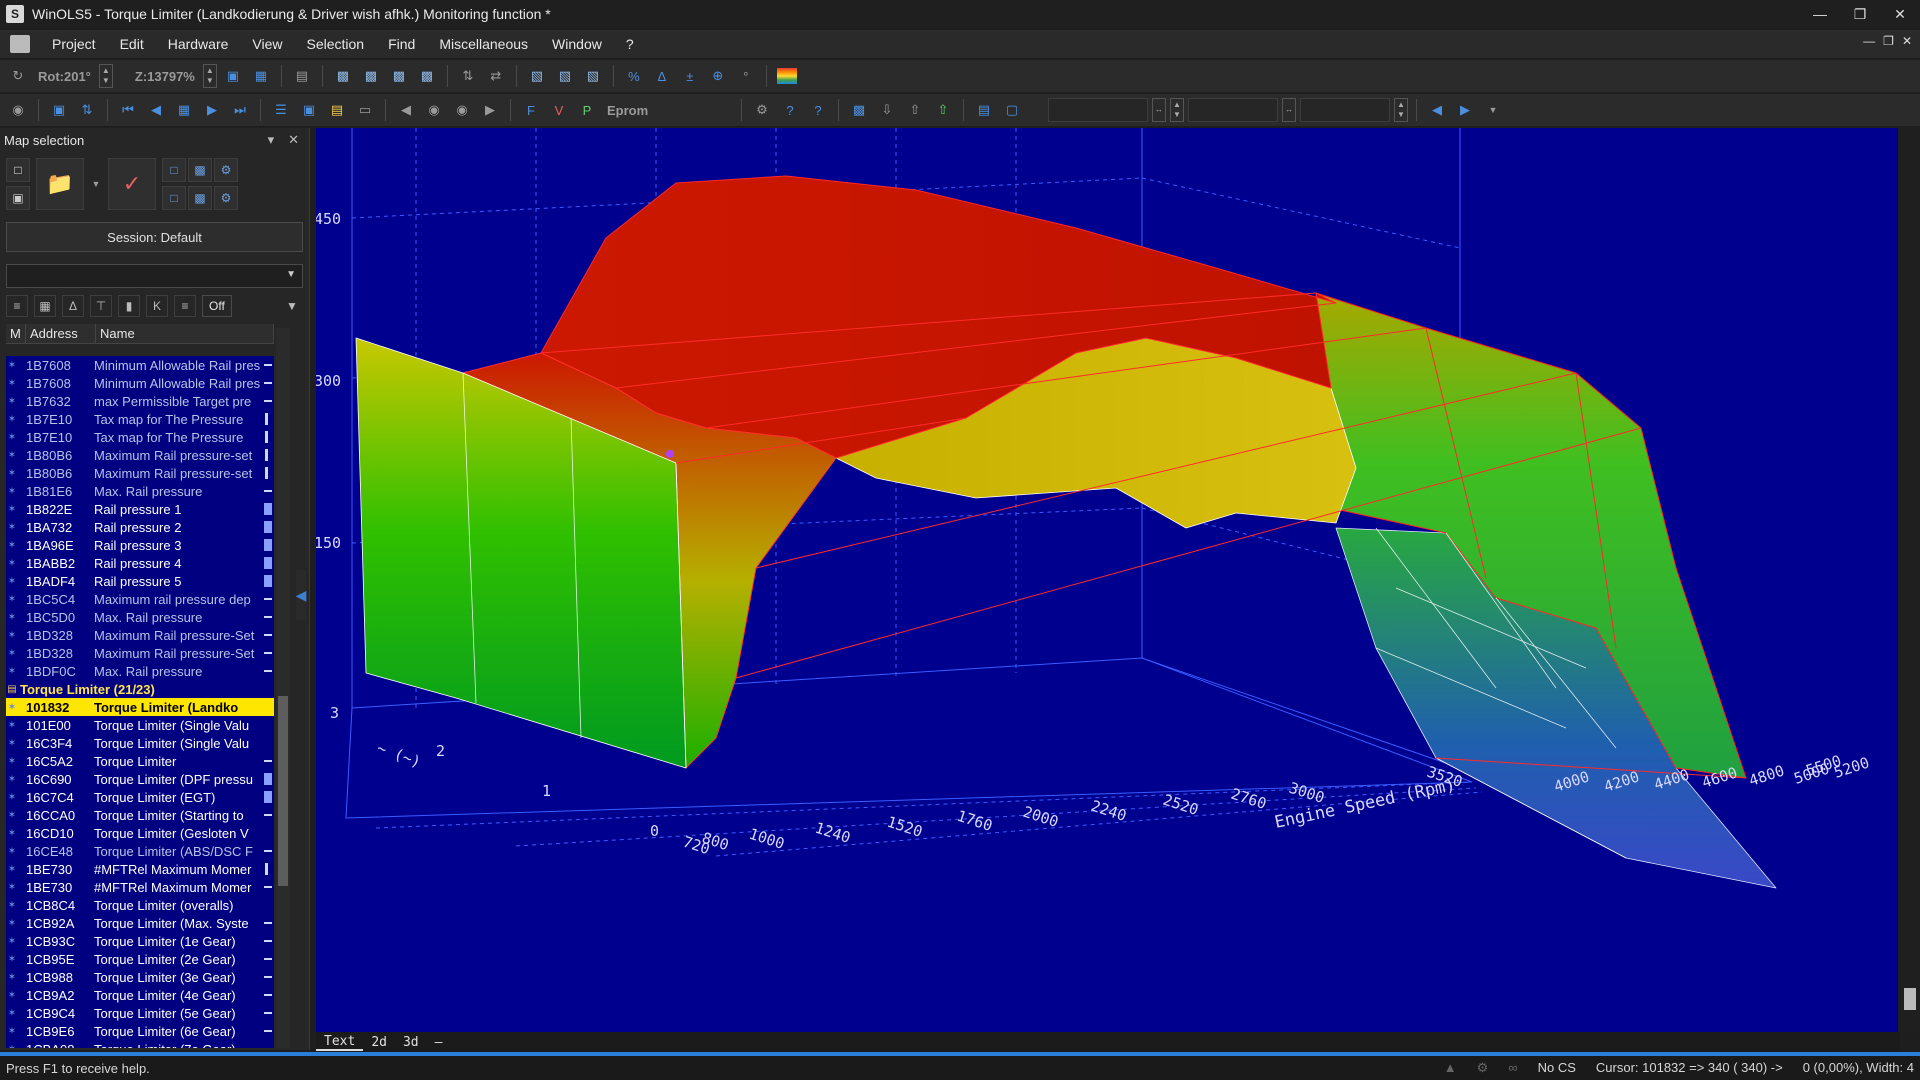 This screenshot has height=1080, width=1920. Describe the element at coordinates (577, 44) in the screenshot. I see `menu-window: Window` at that location.